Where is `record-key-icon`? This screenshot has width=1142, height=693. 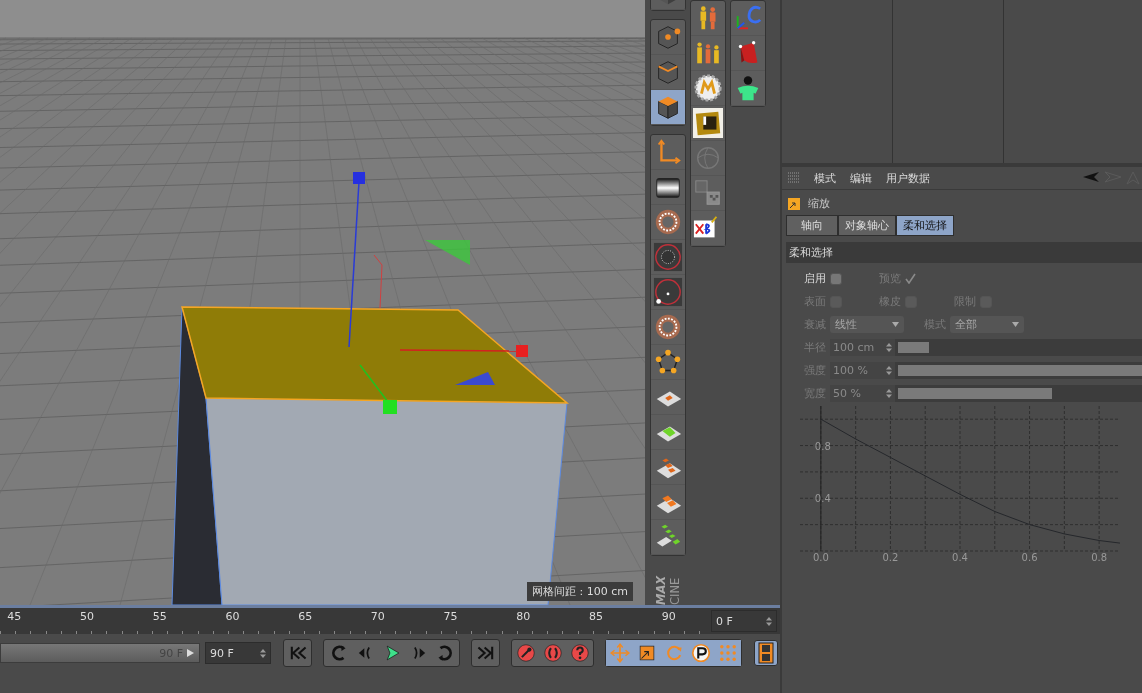
record-key-icon is located at coordinates (525, 653).